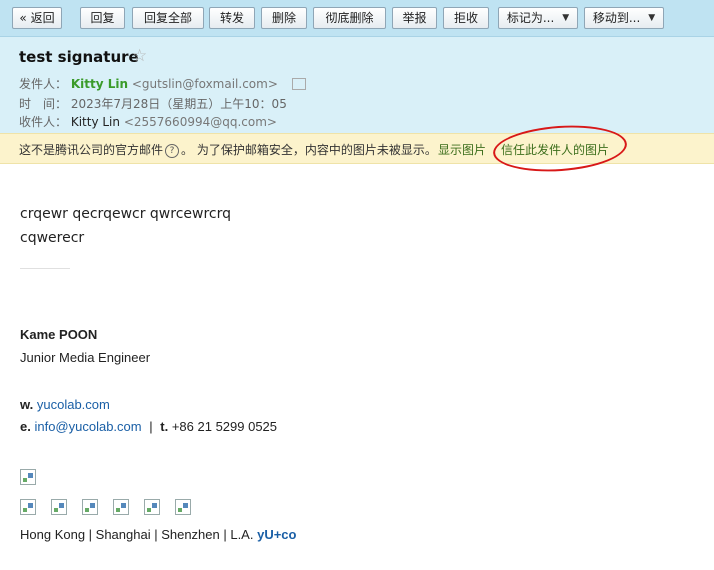 The image size is (714, 570). What do you see at coordinates (178, 104) in the screenshot?
I see `time-value: 2023年7月28日（星期五）上午10：05` at bounding box center [178, 104].